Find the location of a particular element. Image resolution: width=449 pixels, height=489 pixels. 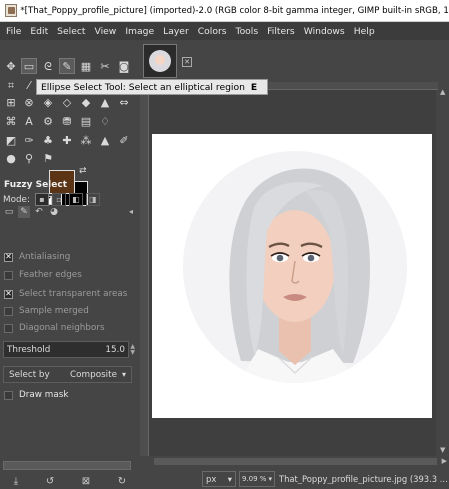

select-transparent-option: ✕ Select transparent areas is located at coordinates (65, 294).